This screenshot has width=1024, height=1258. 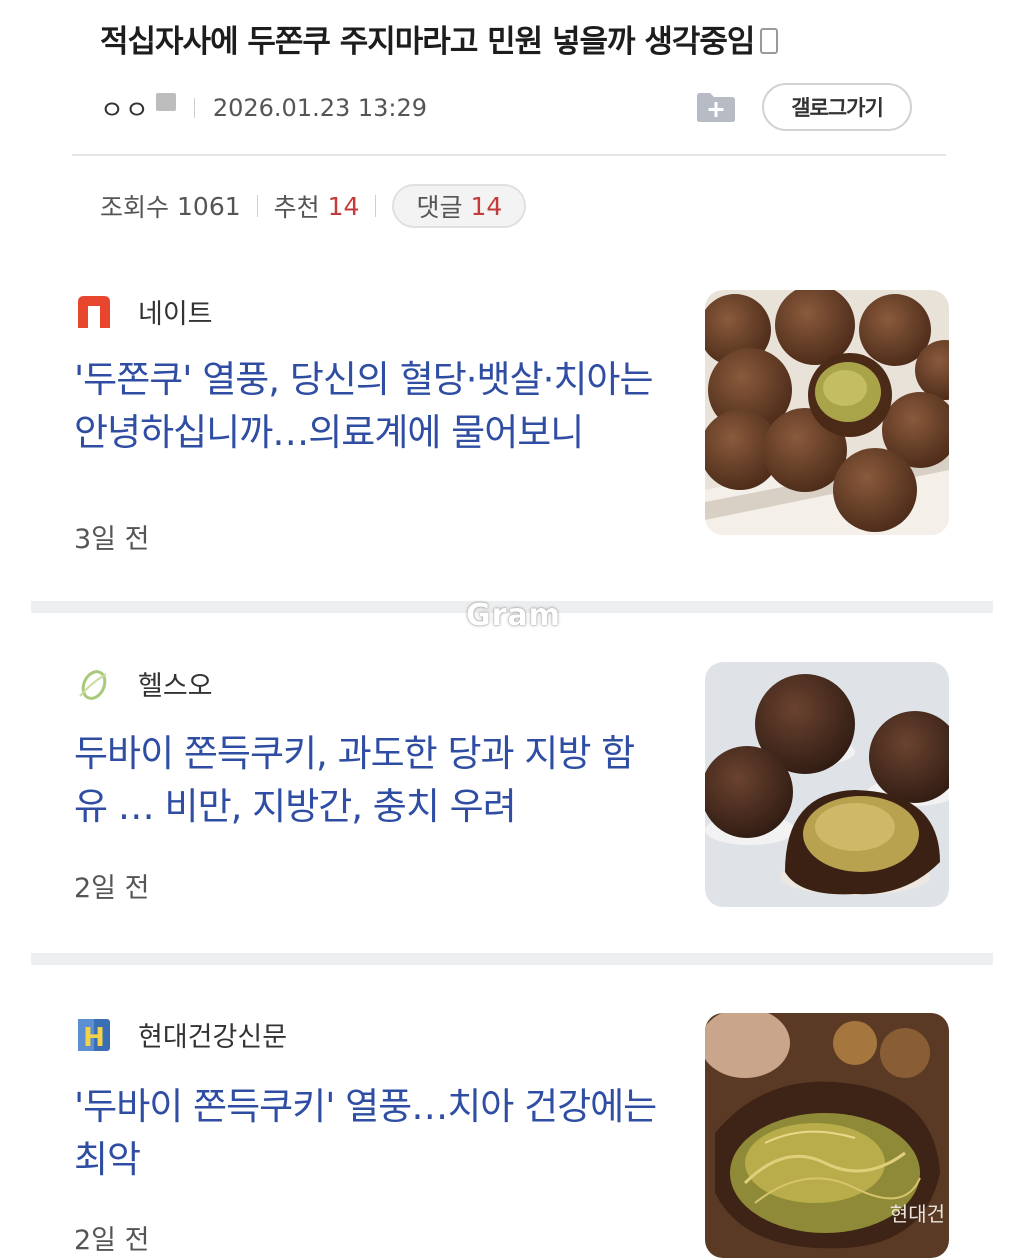 I want to click on source-name: 헬스오, so click(x=175, y=686).